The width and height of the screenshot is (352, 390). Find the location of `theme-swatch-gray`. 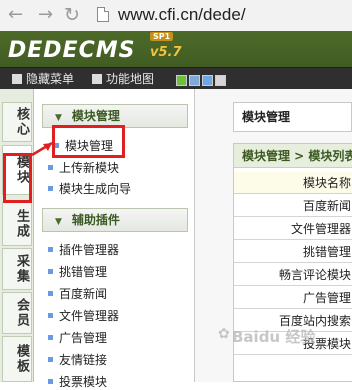

theme-swatch-gray is located at coordinates (220, 80).